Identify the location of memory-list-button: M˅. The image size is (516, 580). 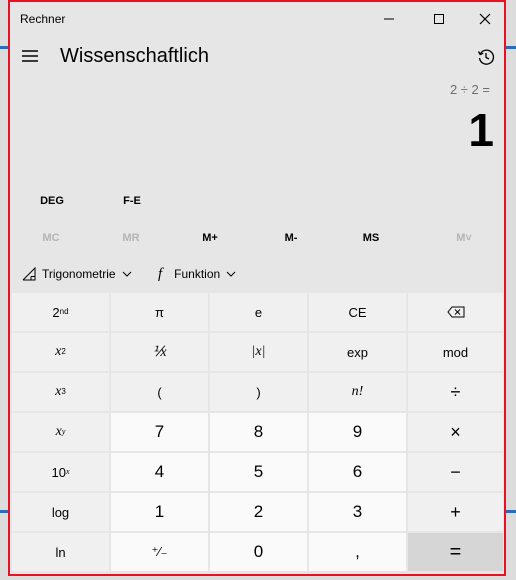
(464, 238).